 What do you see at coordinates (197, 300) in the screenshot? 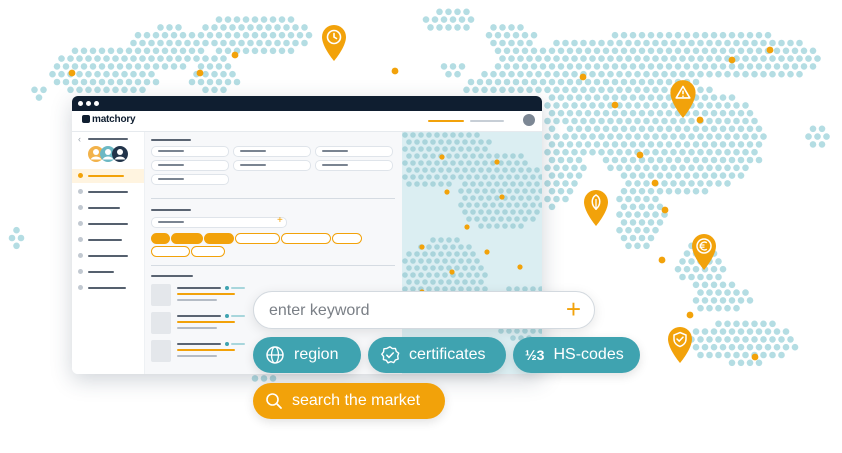
I see `result-meta` at bounding box center [197, 300].